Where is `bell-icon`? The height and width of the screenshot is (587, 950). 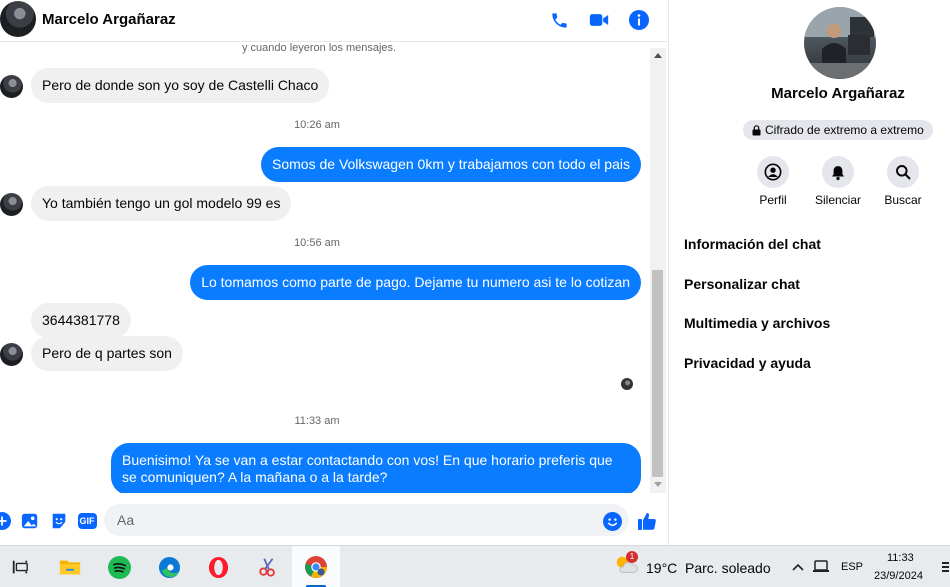
bell-icon is located at coordinates (838, 172).